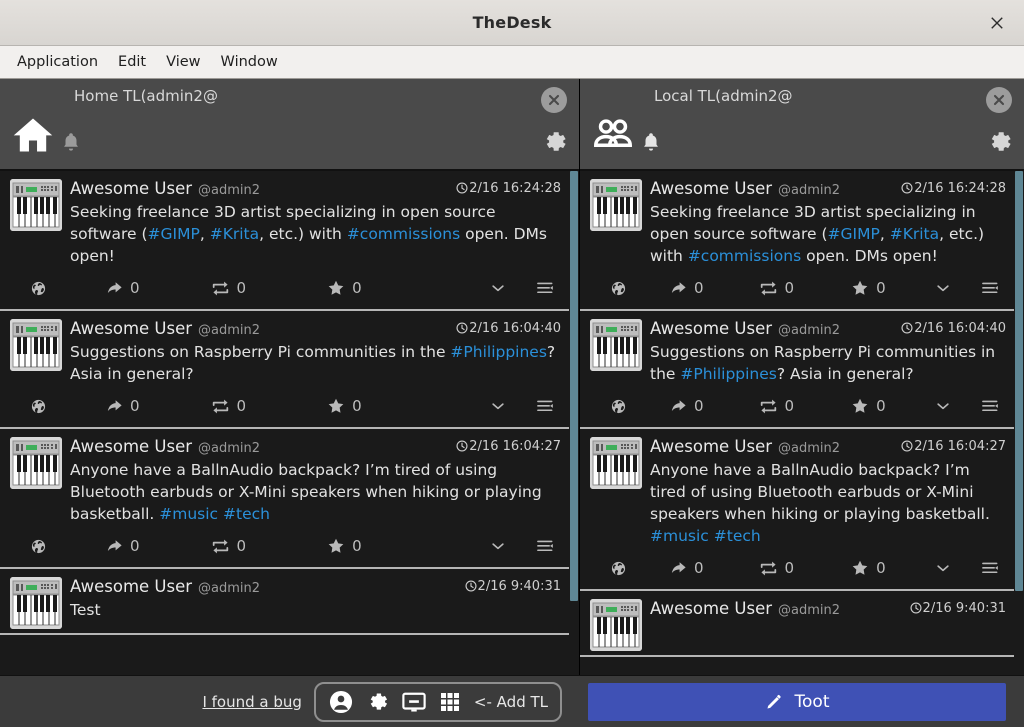  I want to click on post-header: Awesome User @admin2 2/16 9:40:31, so click(315, 586).